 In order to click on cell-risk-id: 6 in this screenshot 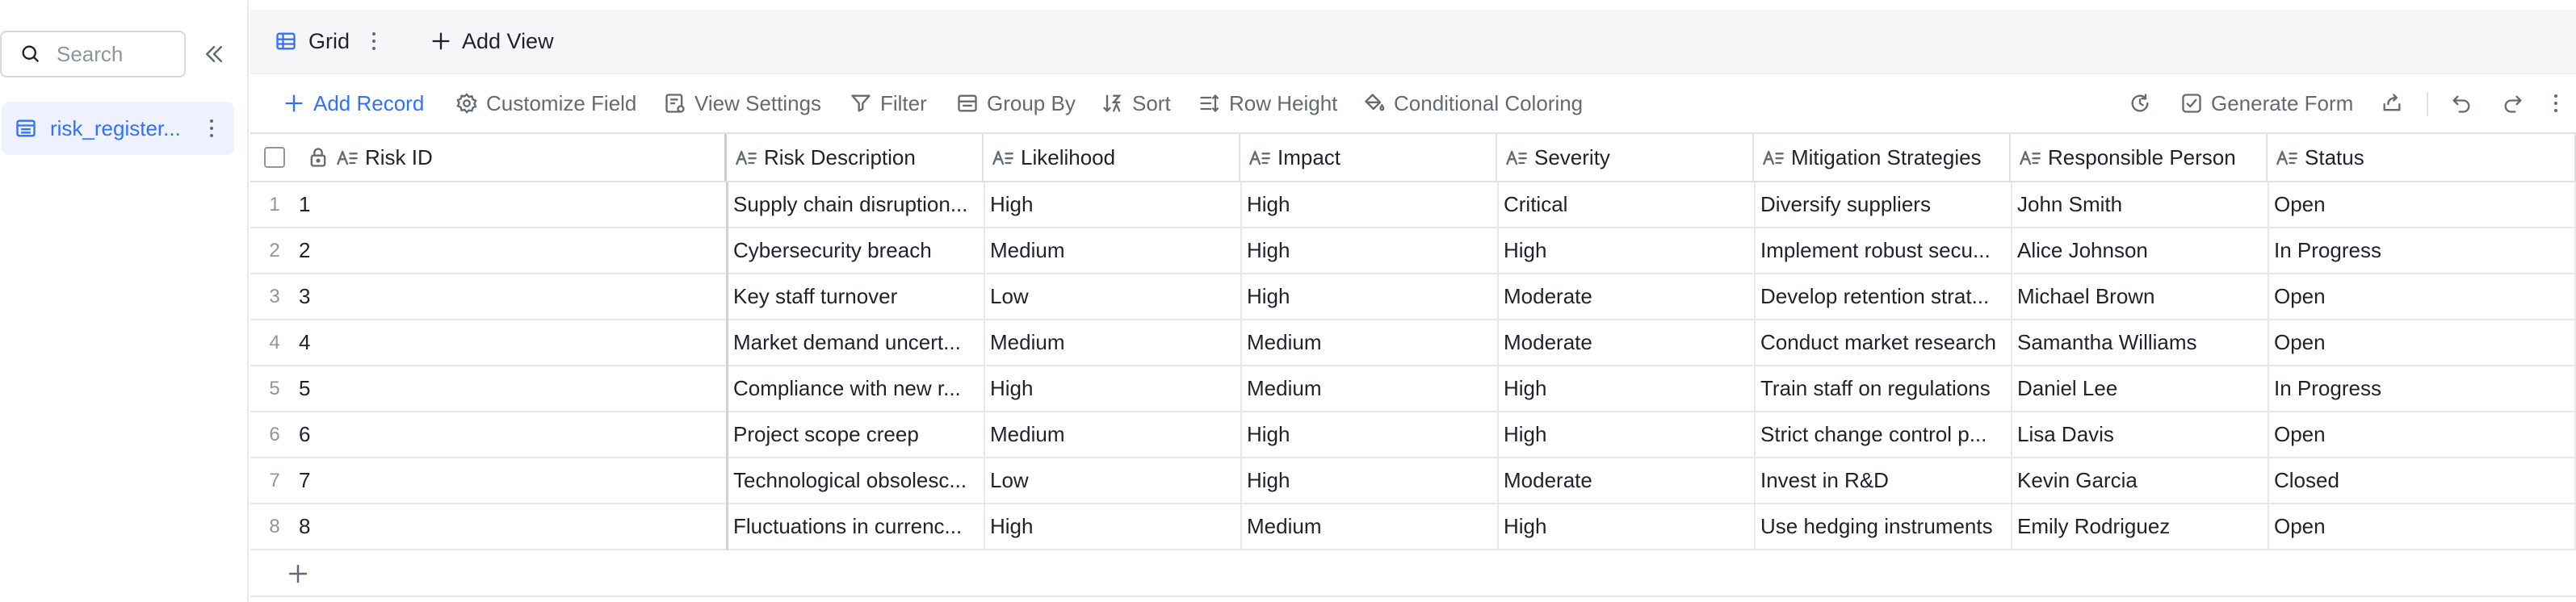, I will do `click(507, 434)`.